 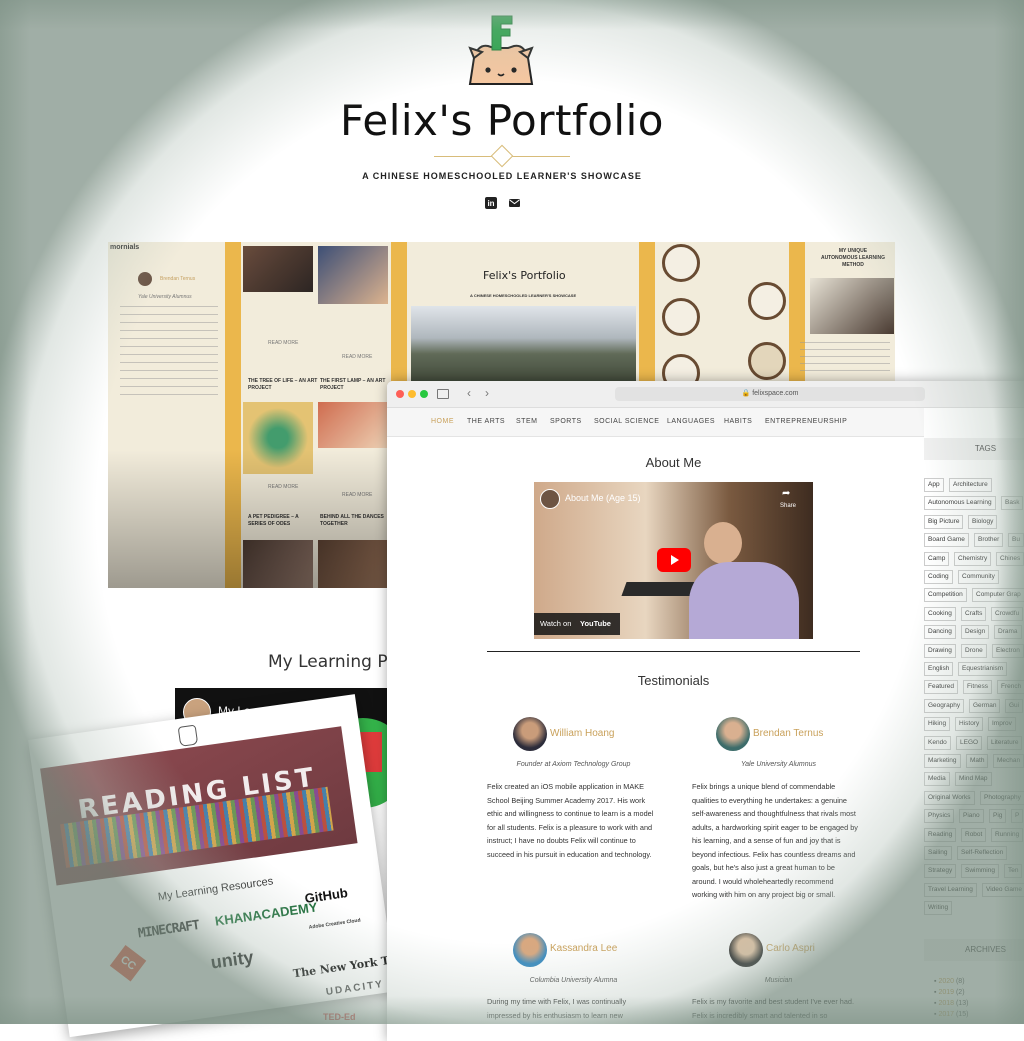 What do you see at coordinates (786, 493) in the screenshot?
I see `share-icon: ➦` at bounding box center [786, 493].